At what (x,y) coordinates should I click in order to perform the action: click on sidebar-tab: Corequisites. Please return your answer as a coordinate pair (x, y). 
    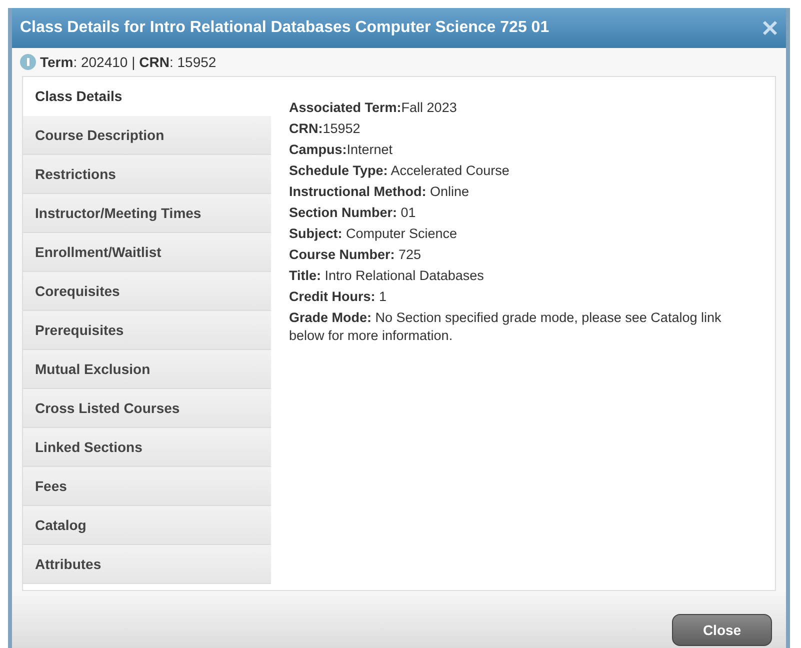
    Looking at the image, I should click on (147, 291).